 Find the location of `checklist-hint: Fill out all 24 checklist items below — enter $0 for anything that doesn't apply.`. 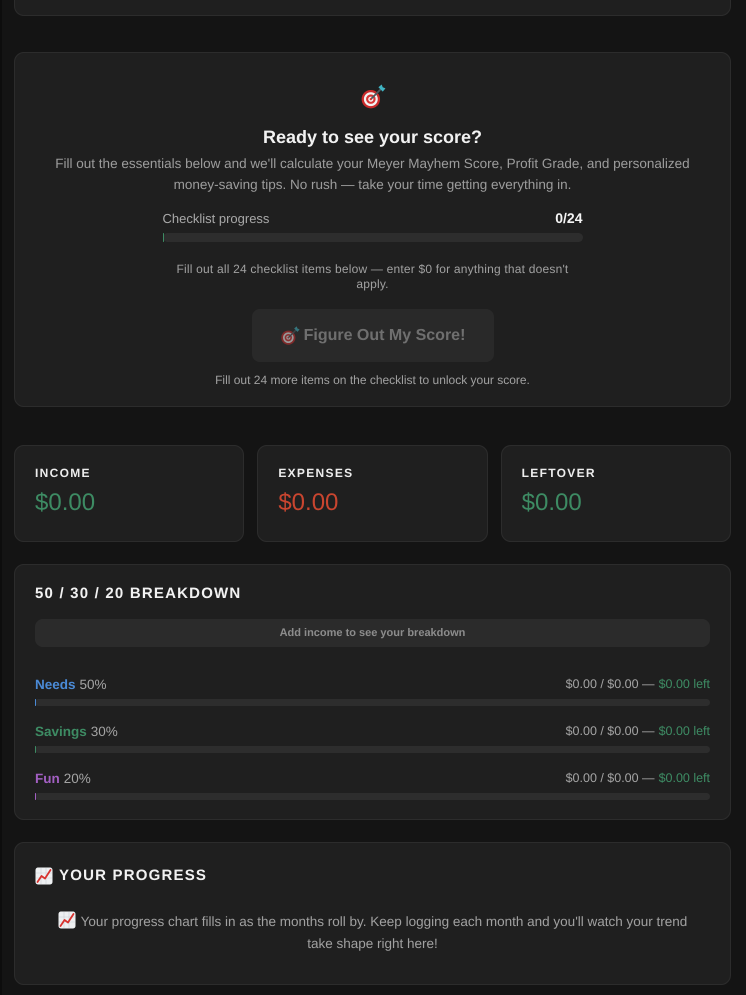

checklist-hint: Fill out all 24 checklist items below — enter $0 for anything that doesn't apply. is located at coordinates (373, 277).